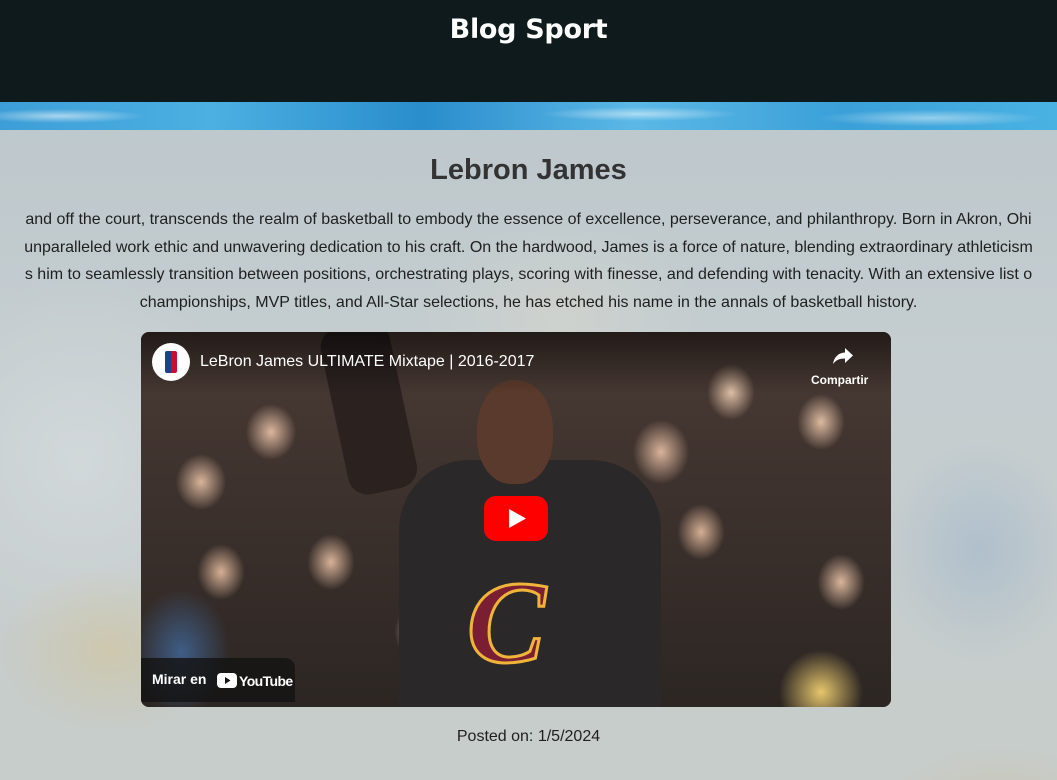  Describe the element at coordinates (266, 681) in the screenshot. I see `youtube-wordmark: YouTube` at that location.